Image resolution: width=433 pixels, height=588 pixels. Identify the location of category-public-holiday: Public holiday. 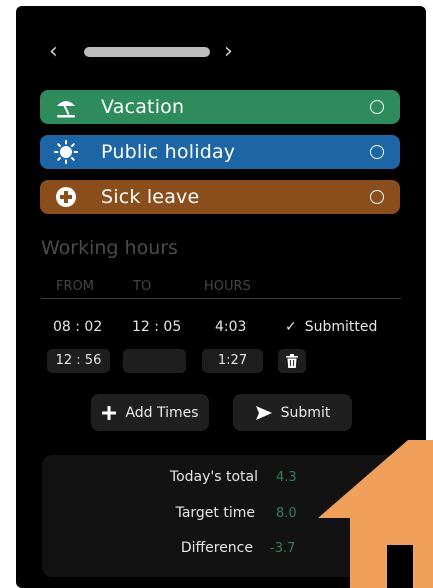
(220, 152).